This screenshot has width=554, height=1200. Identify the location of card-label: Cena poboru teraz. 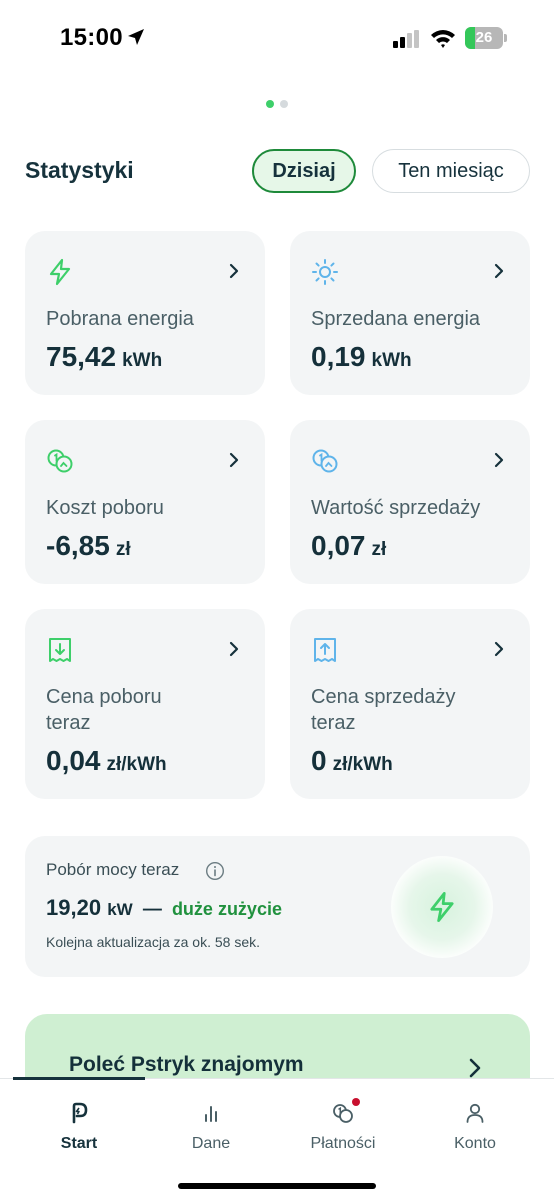
(104, 710).